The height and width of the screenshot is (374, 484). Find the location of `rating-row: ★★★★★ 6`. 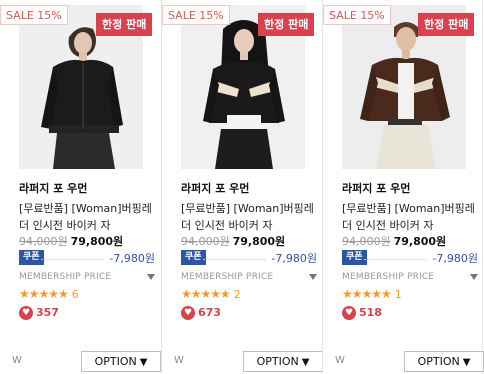

rating-row: ★★★★★ 6 is located at coordinates (49, 294).